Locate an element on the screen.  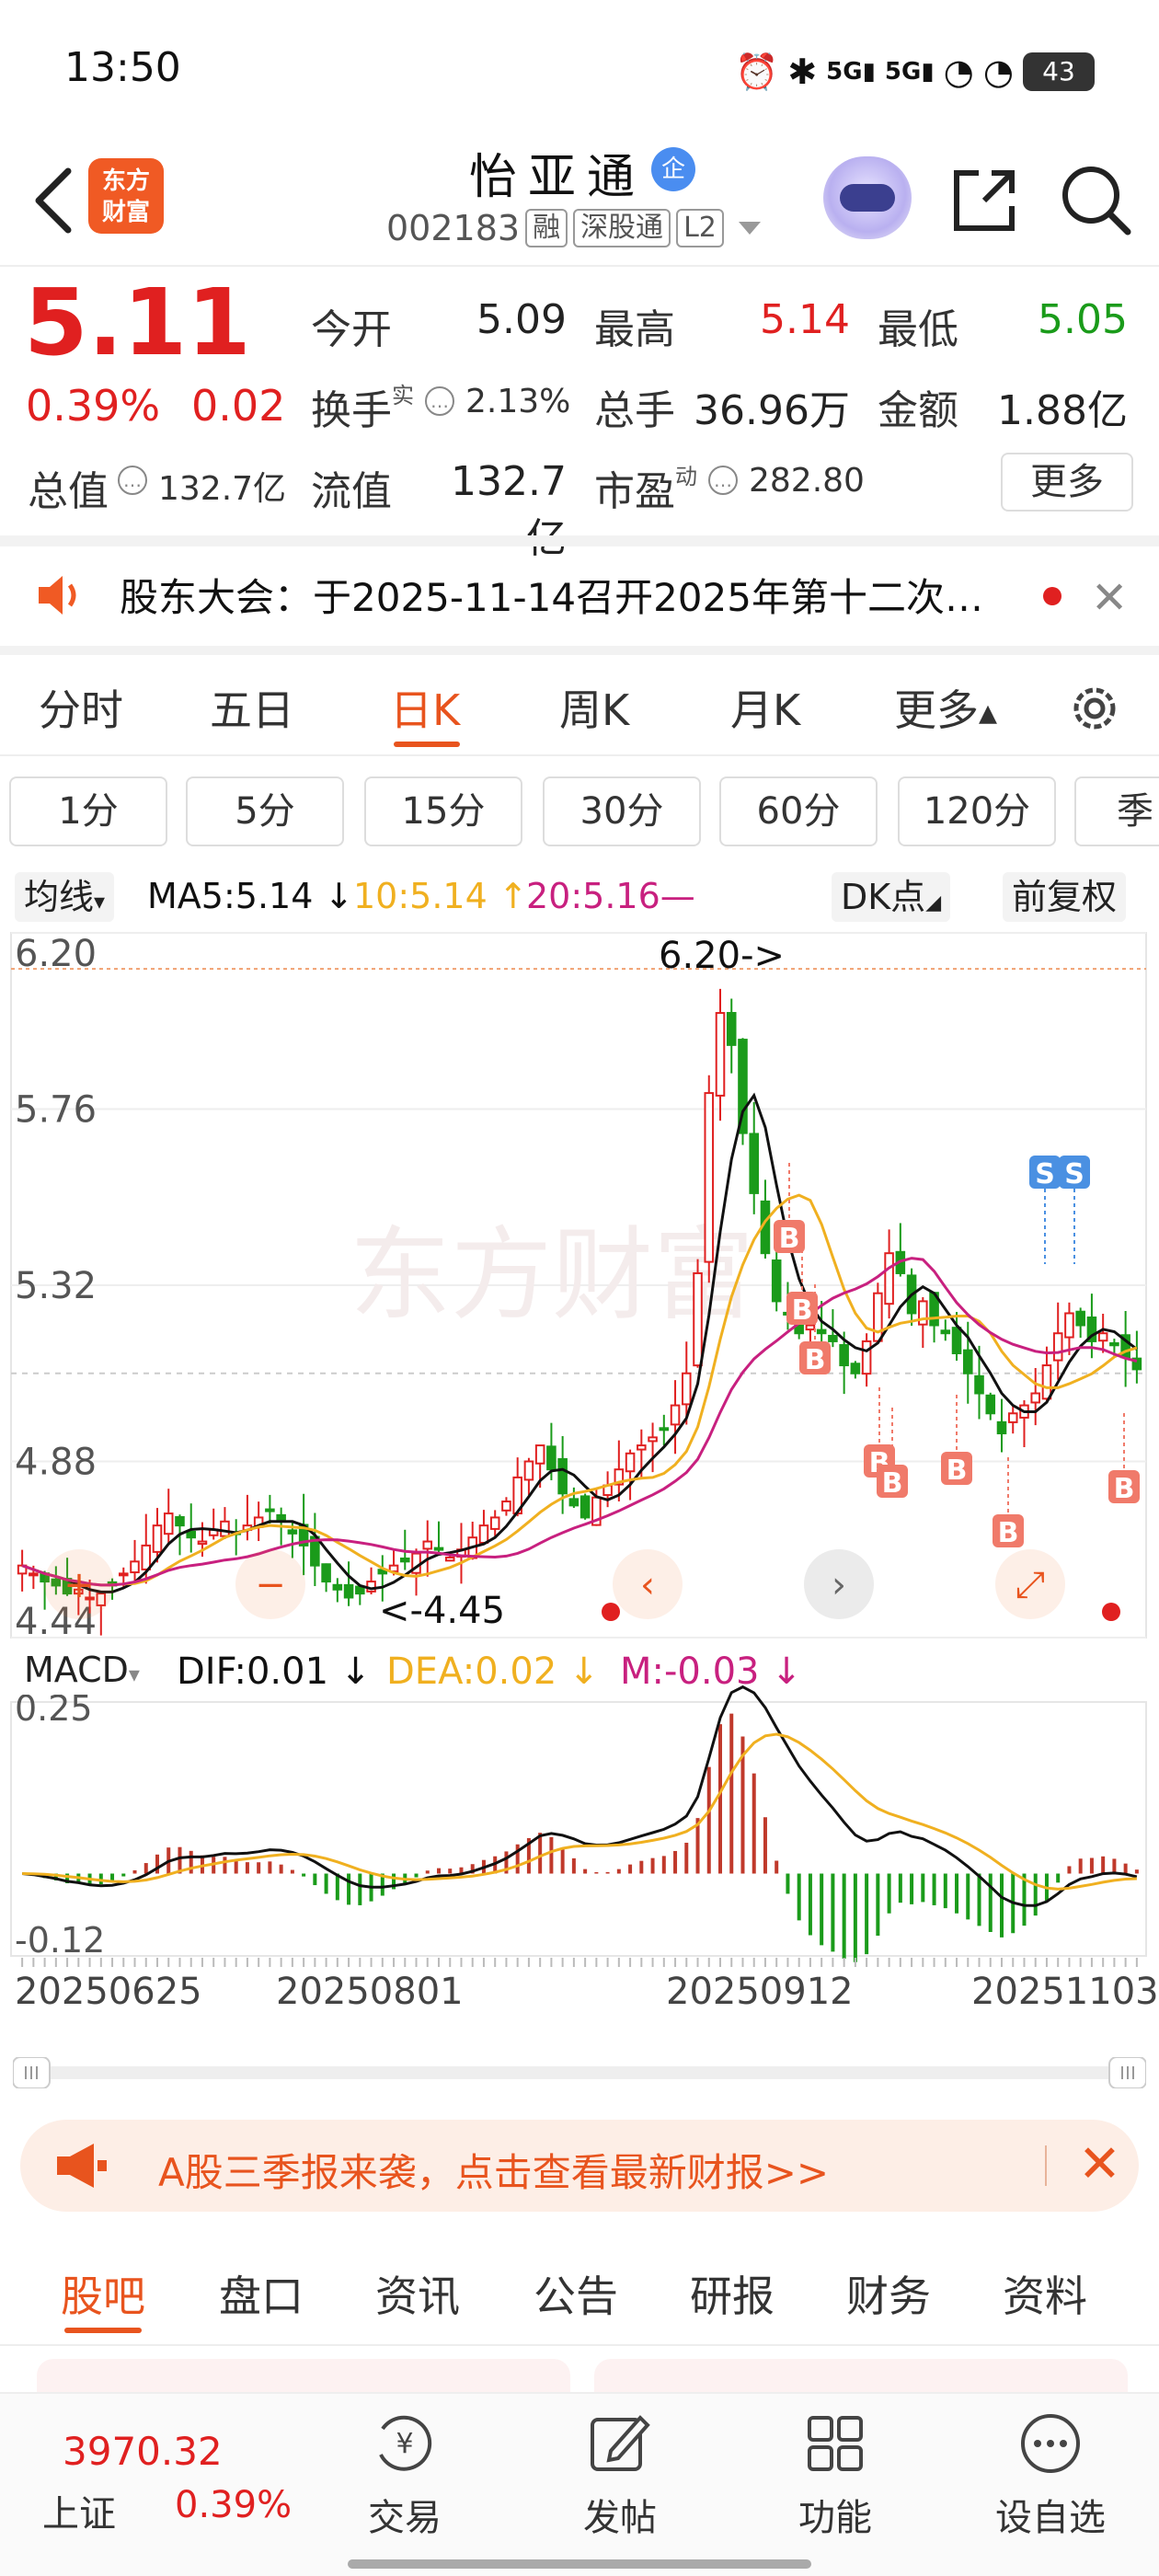
nav-add-watchlist: 设自选 is located at coordinates (1050, 2475).